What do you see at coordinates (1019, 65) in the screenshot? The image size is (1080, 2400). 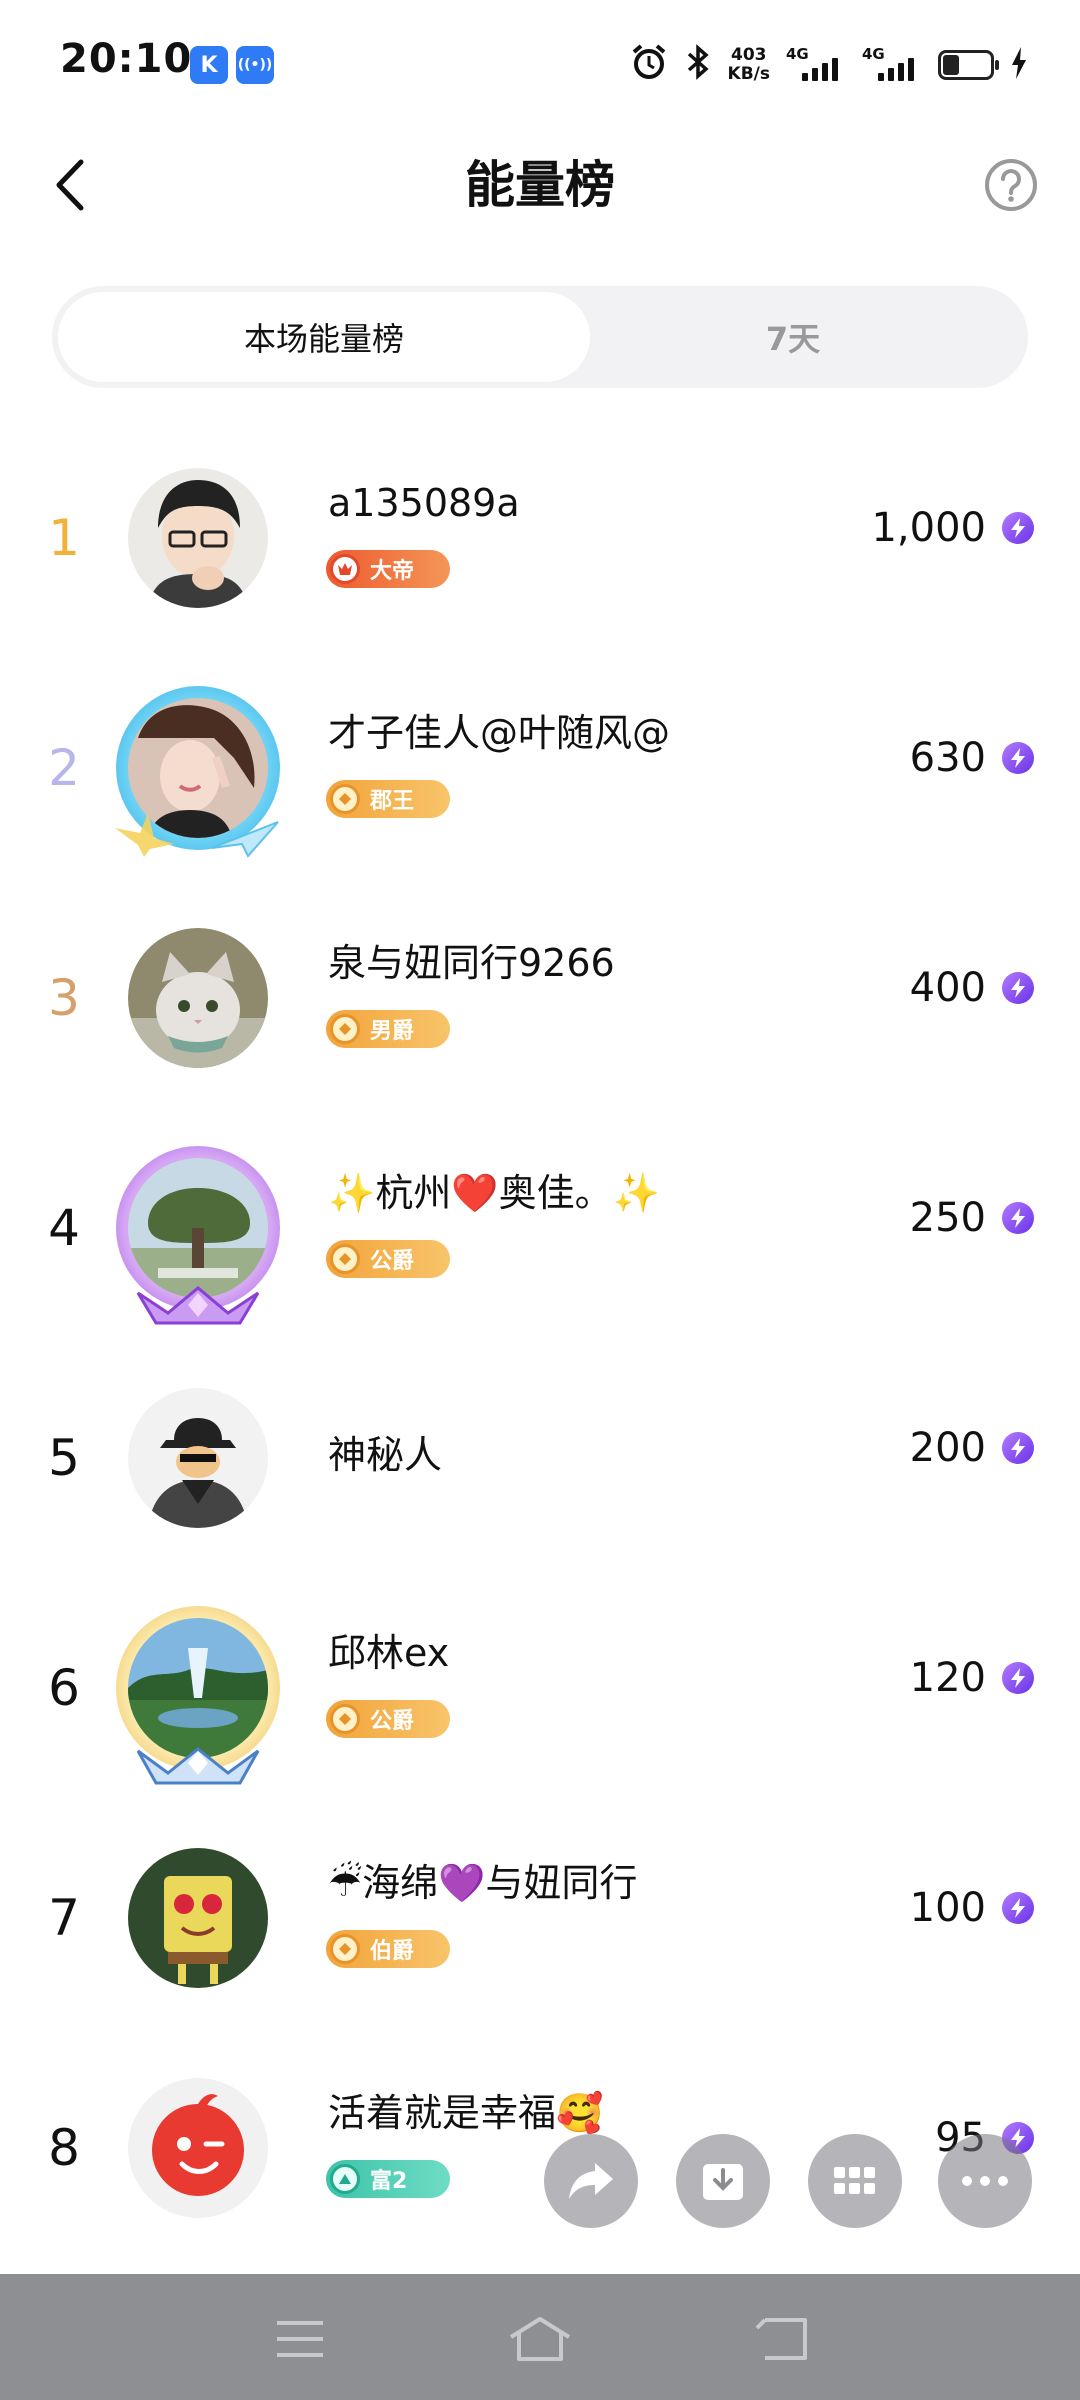 I see `charging-icon` at bounding box center [1019, 65].